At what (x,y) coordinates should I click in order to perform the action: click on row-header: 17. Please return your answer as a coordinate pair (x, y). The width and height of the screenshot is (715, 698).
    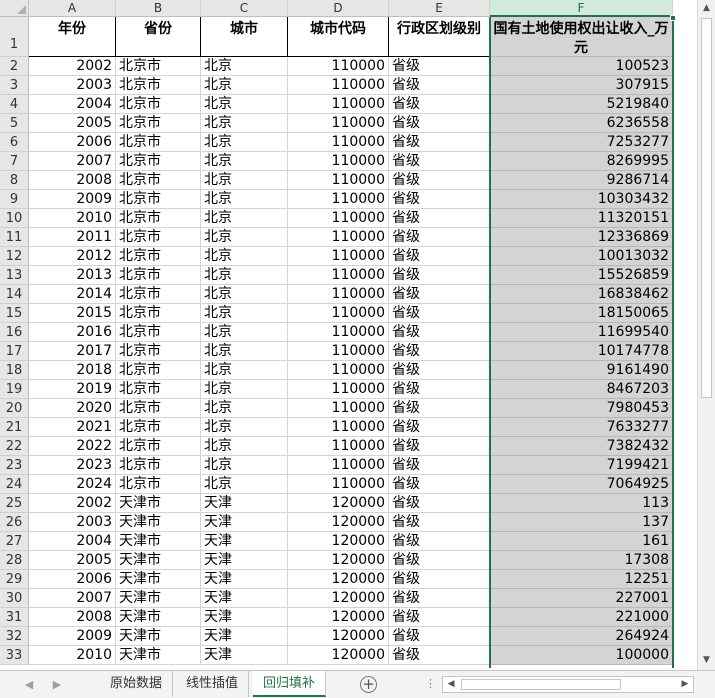
    Looking at the image, I should click on (14, 351).